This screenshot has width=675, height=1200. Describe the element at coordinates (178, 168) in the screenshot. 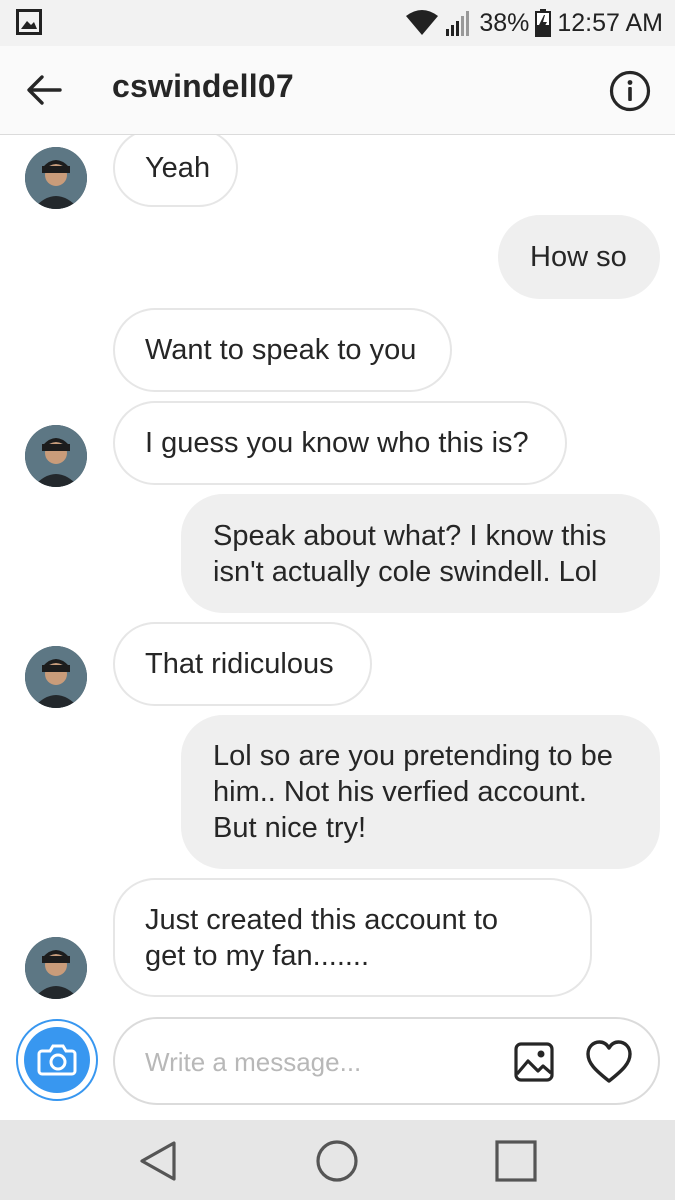

I see `message-text: Yeah` at that location.